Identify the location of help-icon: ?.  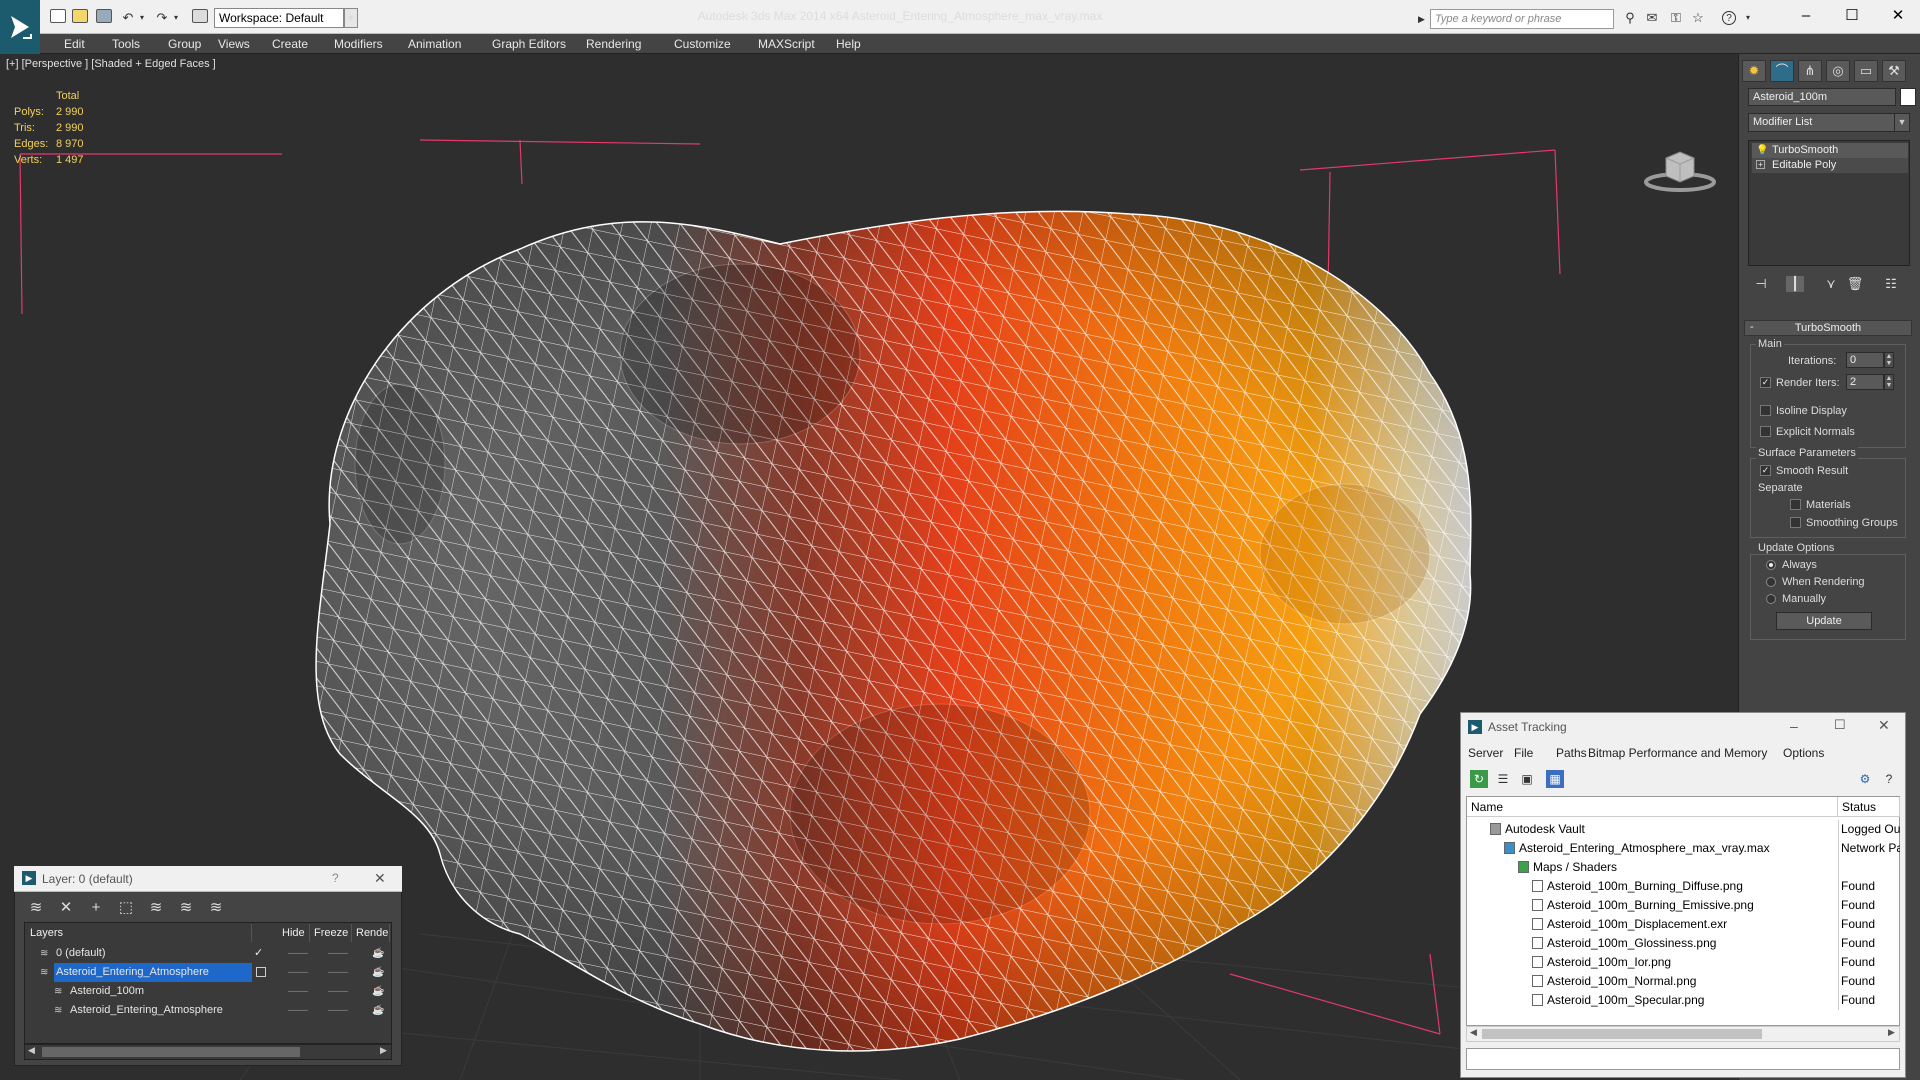
(1889, 779).